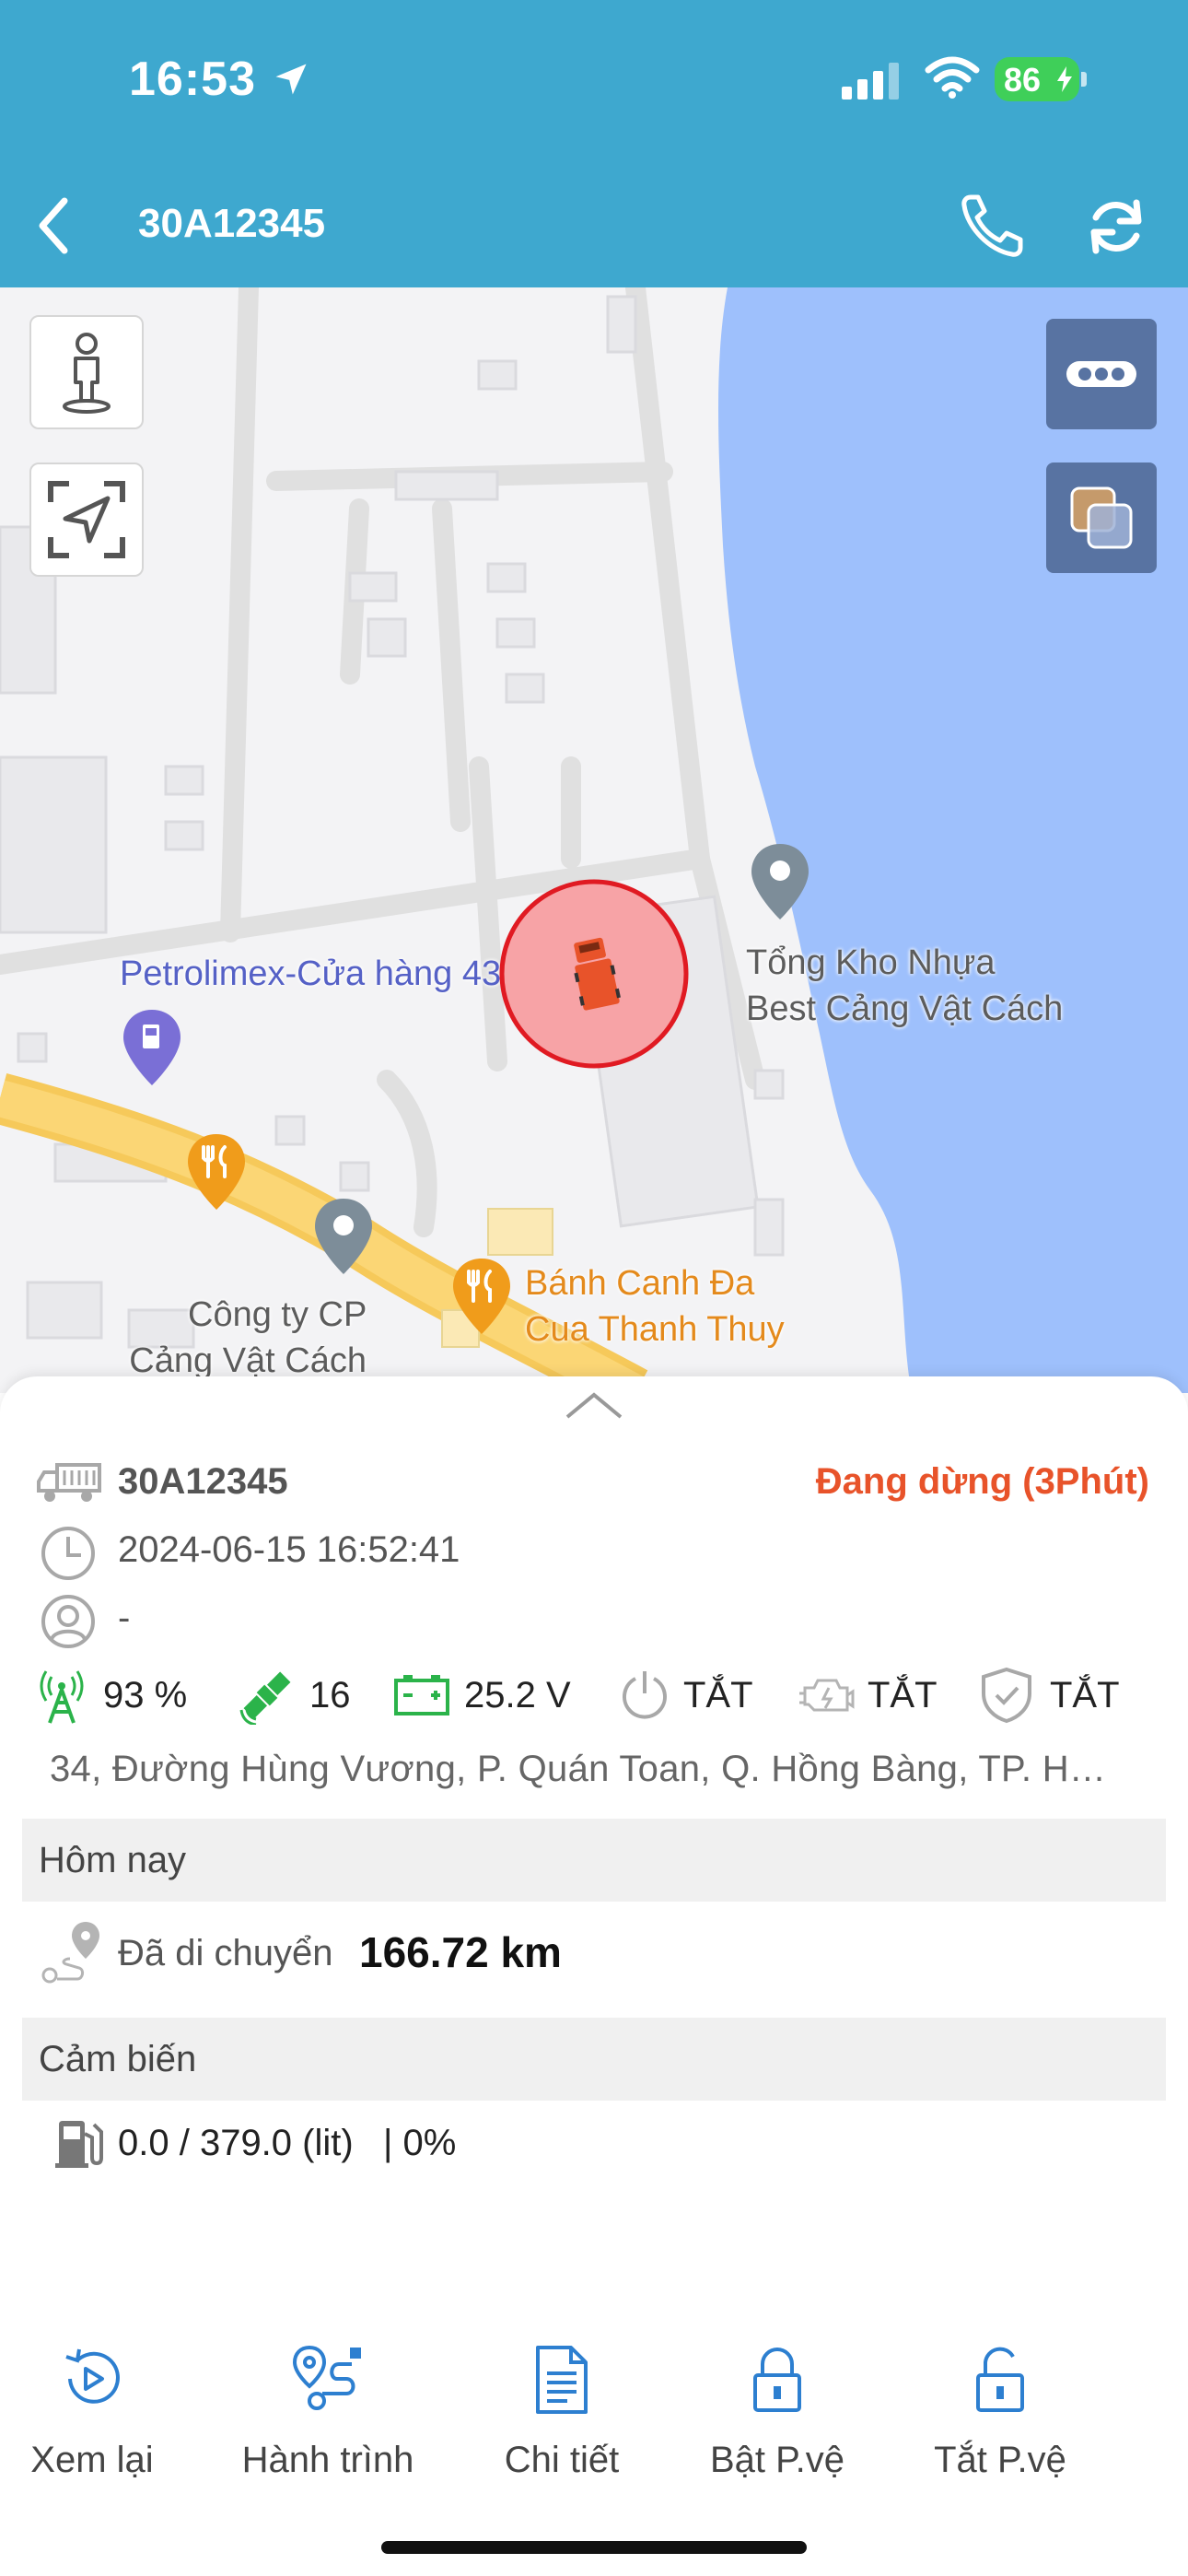 The width and height of the screenshot is (1188, 2576). Describe the element at coordinates (655, 1306) in the screenshot. I see `map-label-restaurant: Bánh Canh Đa Cua Thanh Thuy` at that location.